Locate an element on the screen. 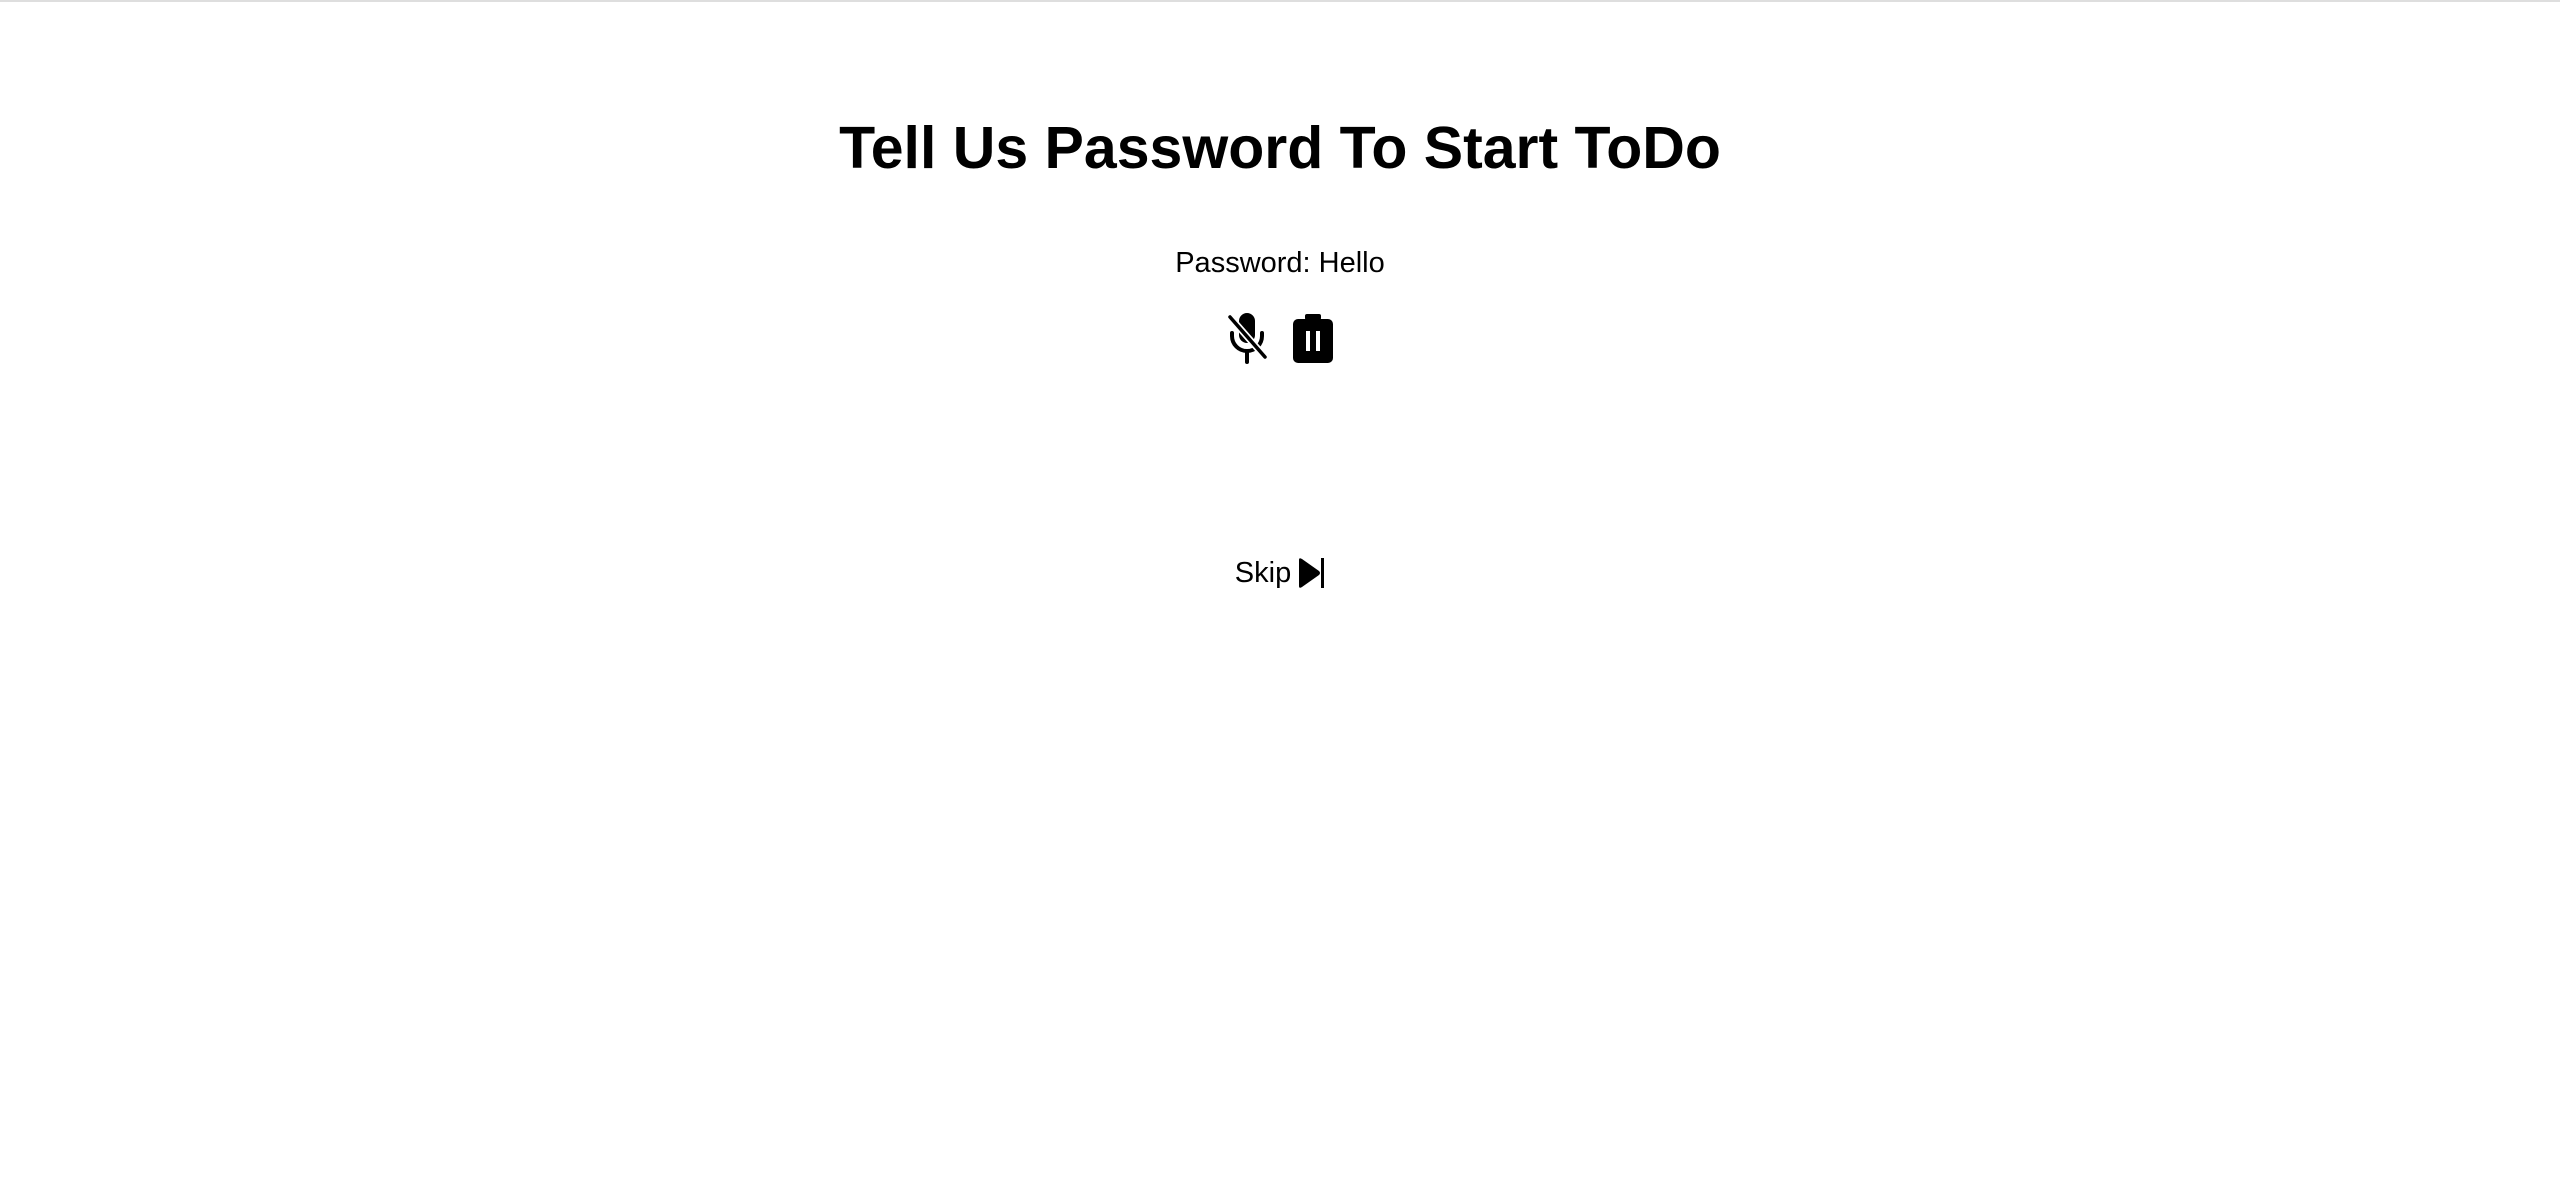 This screenshot has height=1184, width=2560. voice-controls is located at coordinates (1280, 338).